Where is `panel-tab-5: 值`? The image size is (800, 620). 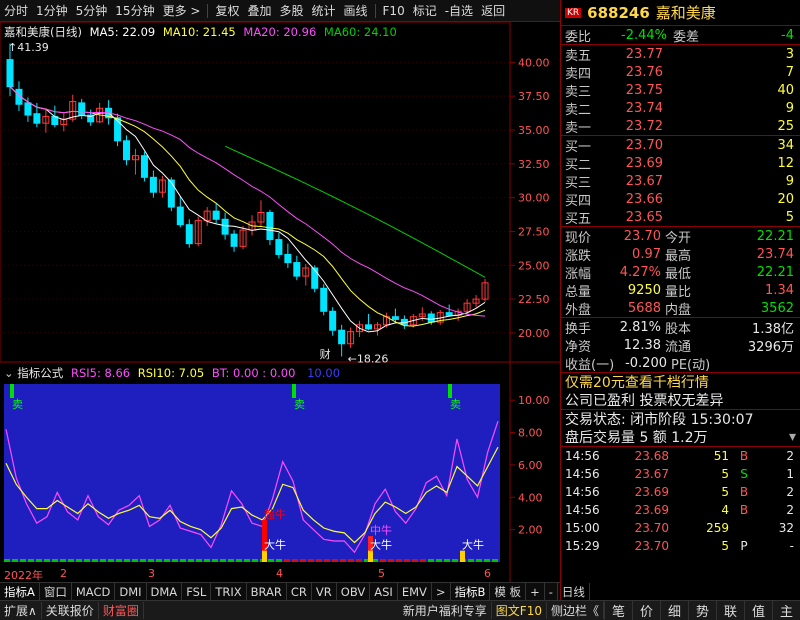 panel-tab-5: 值 is located at coordinates (758, 610).